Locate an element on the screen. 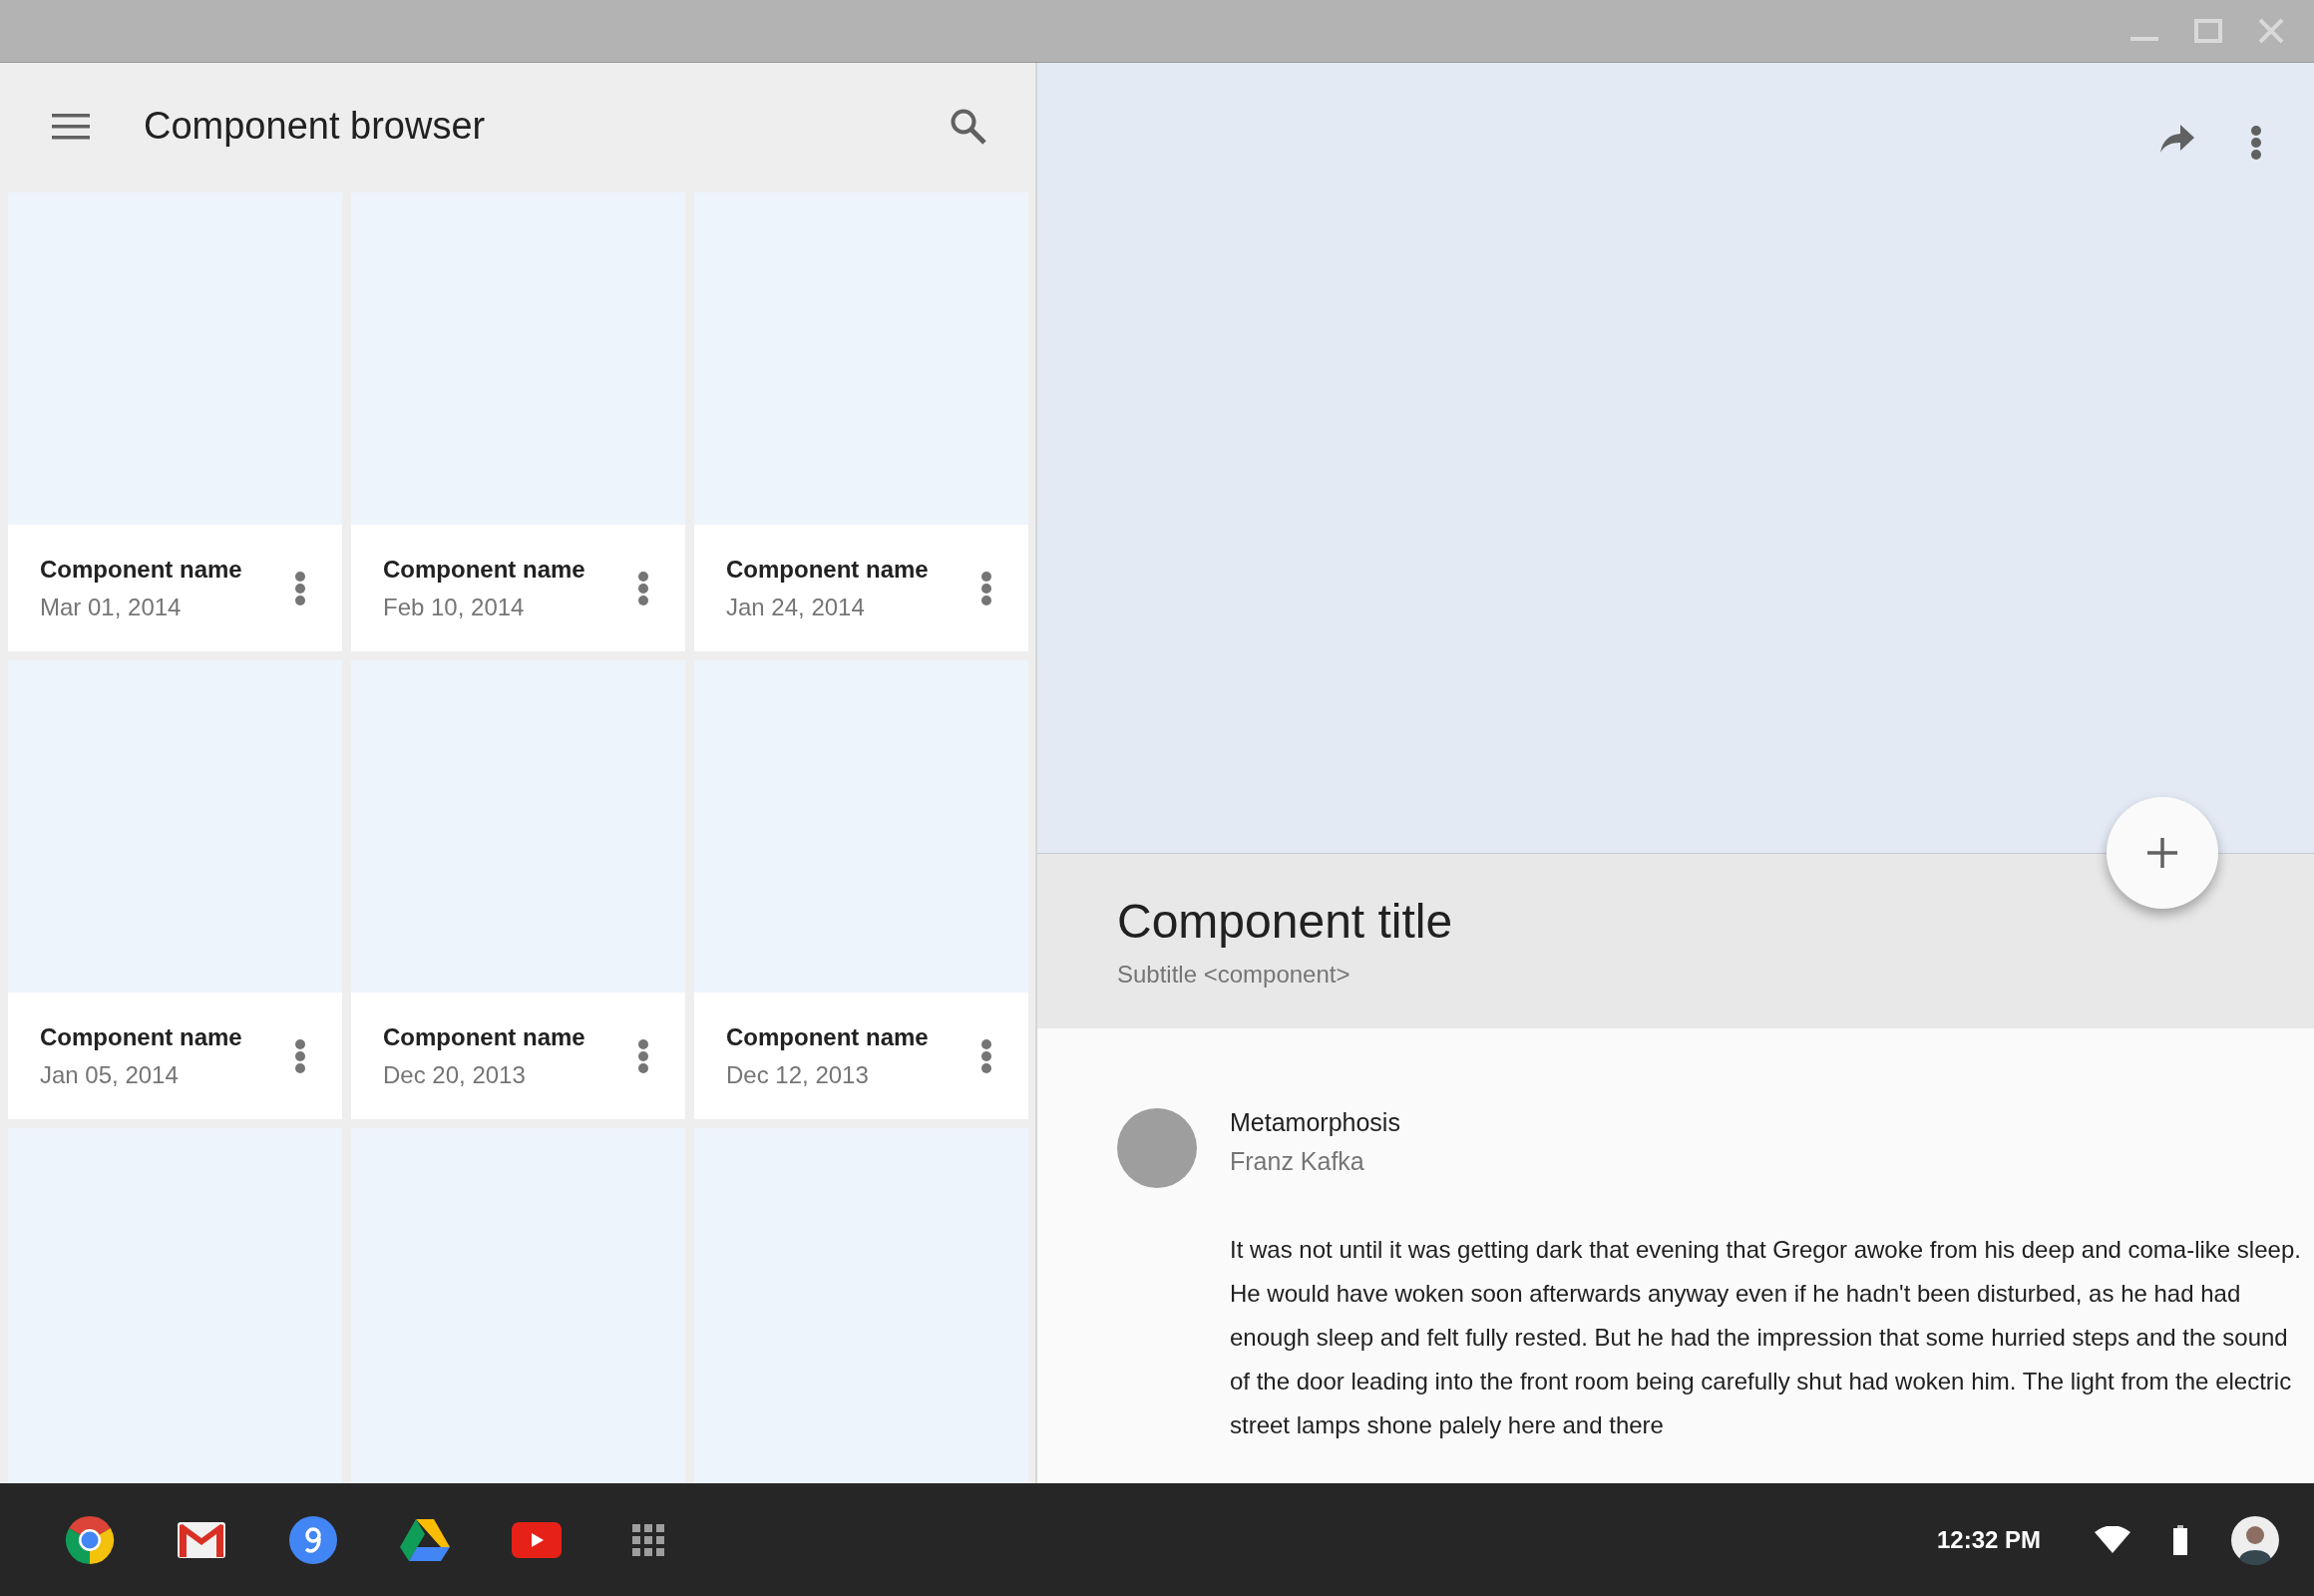 The height and width of the screenshot is (1596, 2314). card-date: Feb 10, 2014 is located at coordinates (454, 607).